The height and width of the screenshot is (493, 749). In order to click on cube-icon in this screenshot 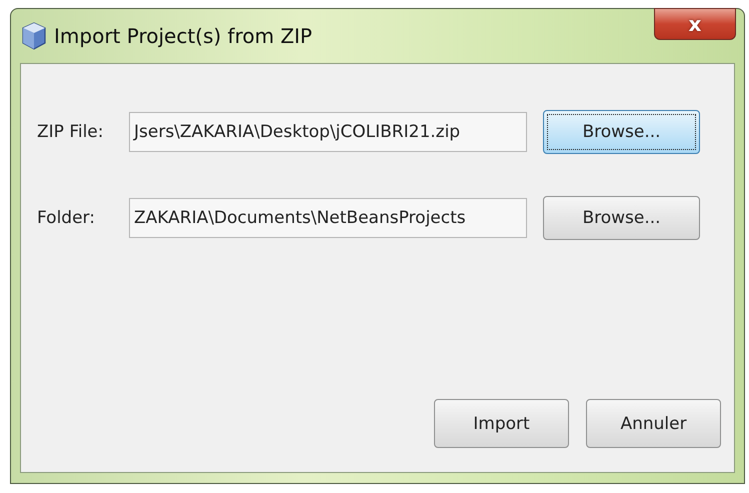, I will do `click(34, 36)`.